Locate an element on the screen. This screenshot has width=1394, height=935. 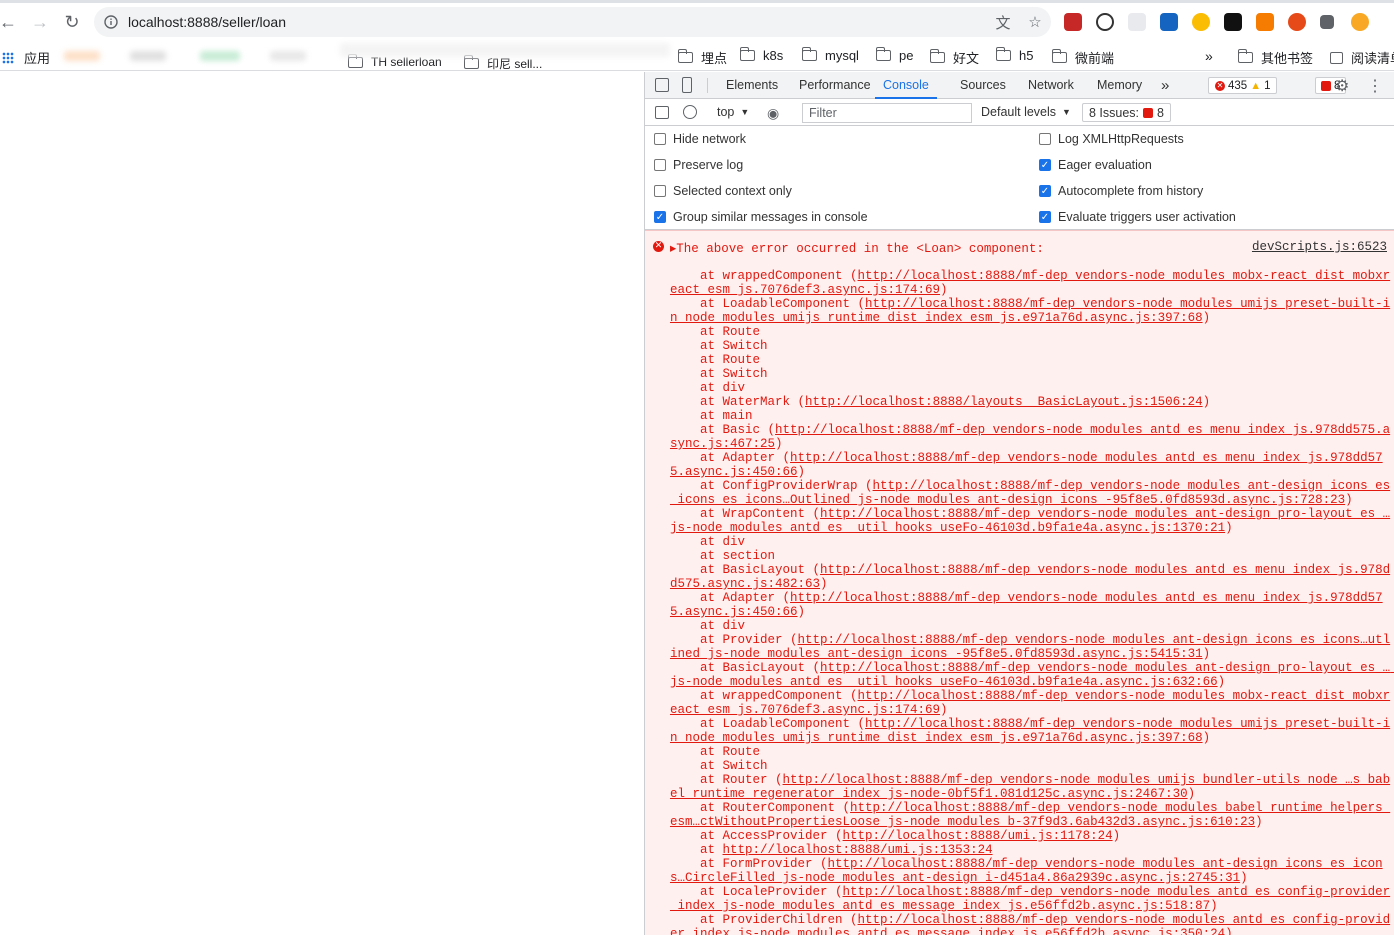
bookmark-folder: TH sellerloan is located at coordinates (394, 61).